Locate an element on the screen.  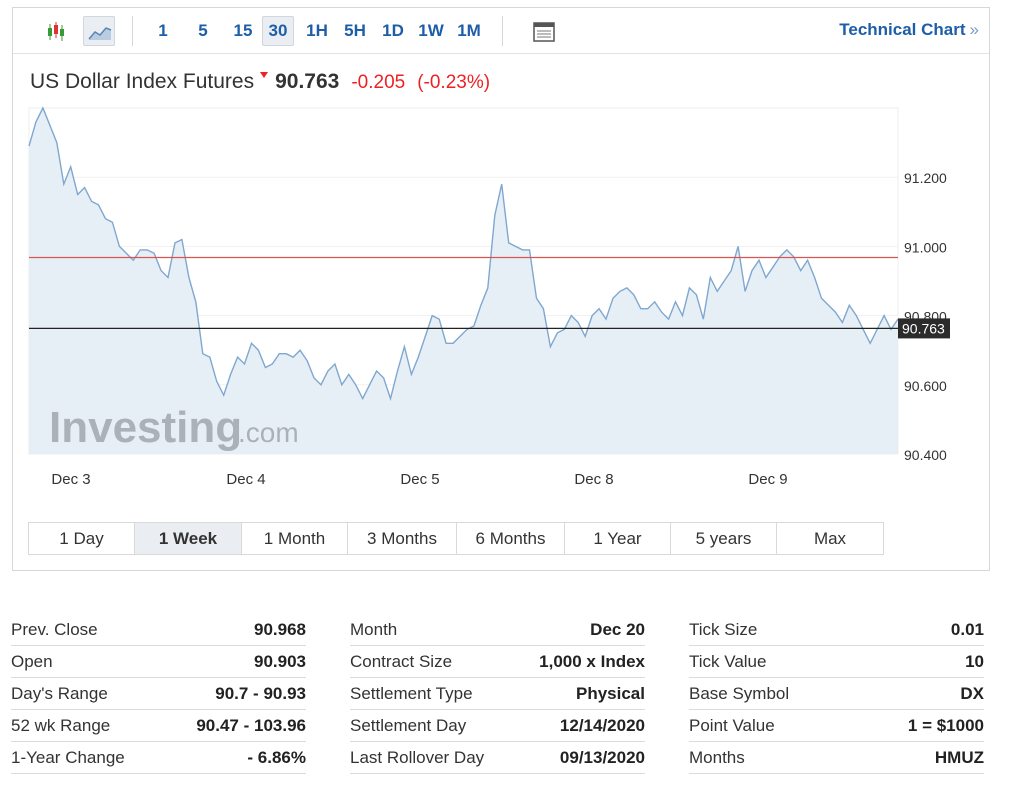
x-tick-label: Dec 8 is located at coordinates (593, 479).